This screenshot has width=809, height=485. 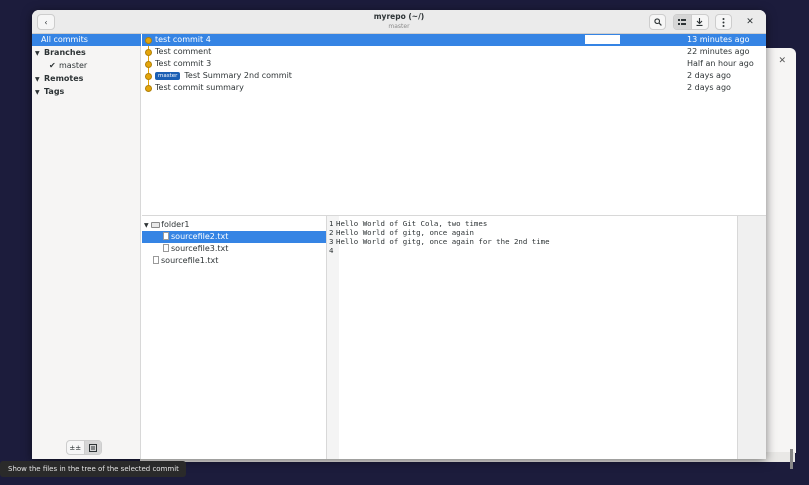 I want to click on line-number: 4, so click(x=331, y=250).